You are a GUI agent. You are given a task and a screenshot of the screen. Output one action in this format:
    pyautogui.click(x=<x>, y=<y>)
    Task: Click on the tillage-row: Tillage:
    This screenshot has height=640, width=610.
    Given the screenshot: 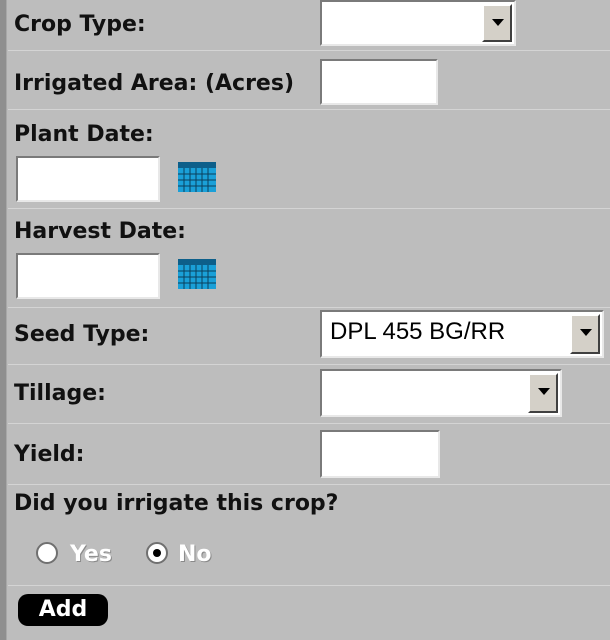 What is the action you would take?
    pyautogui.click(x=309, y=394)
    